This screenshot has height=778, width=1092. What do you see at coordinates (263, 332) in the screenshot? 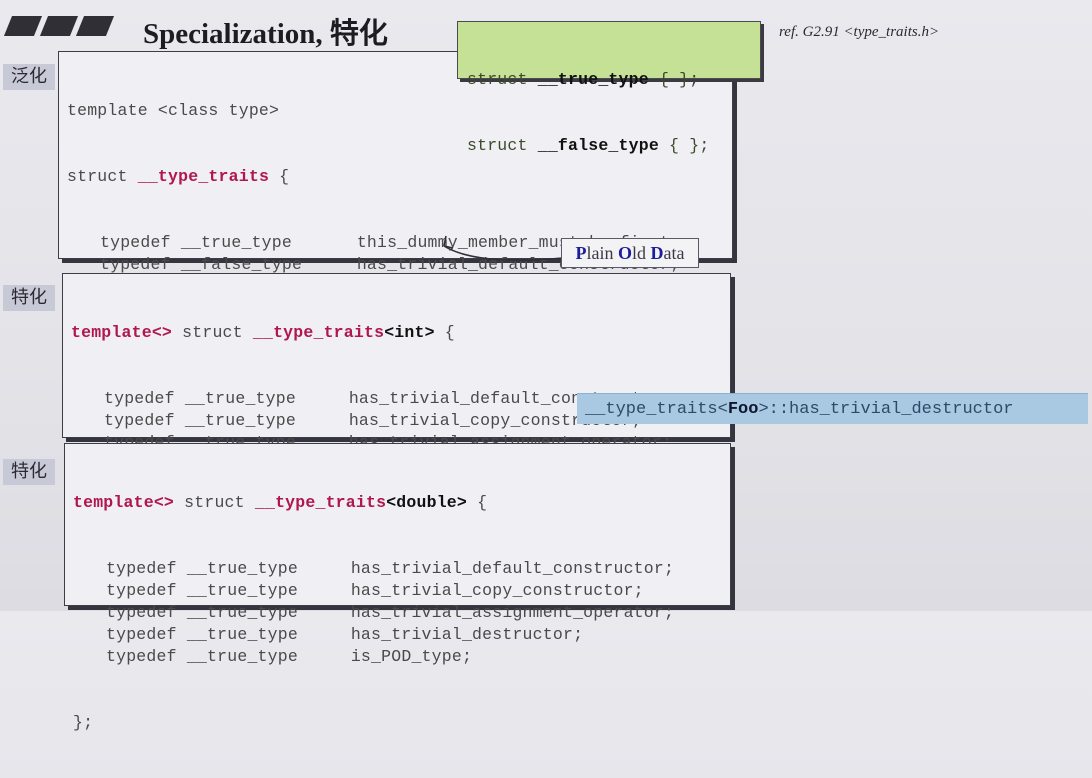
I see `int-specialization-header: template<> struct __type_traits<int> {` at bounding box center [263, 332].